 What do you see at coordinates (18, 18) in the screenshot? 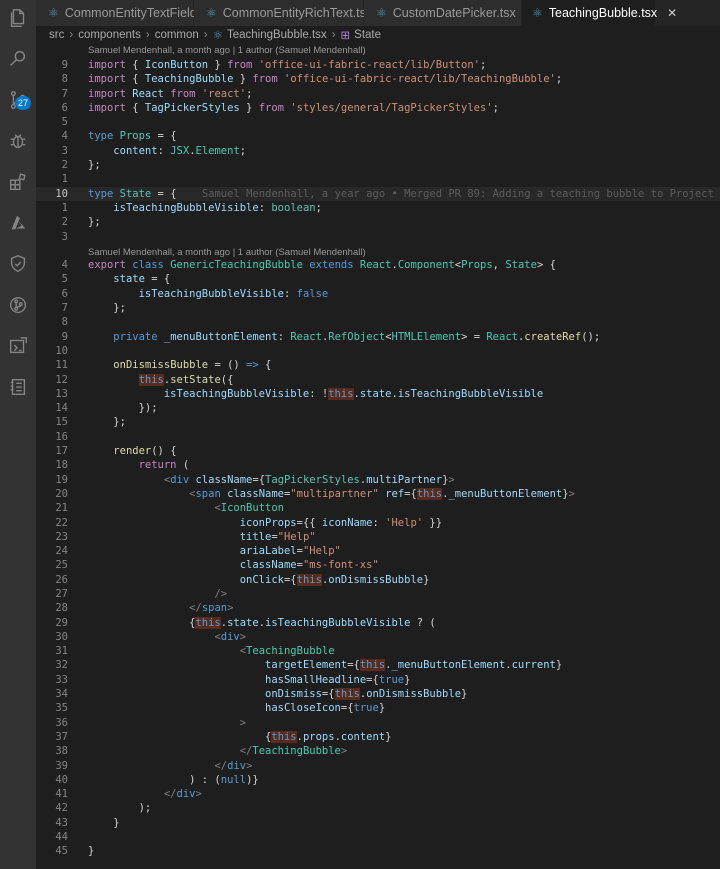
I see `explorer-icon` at bounding box center [18, 18].